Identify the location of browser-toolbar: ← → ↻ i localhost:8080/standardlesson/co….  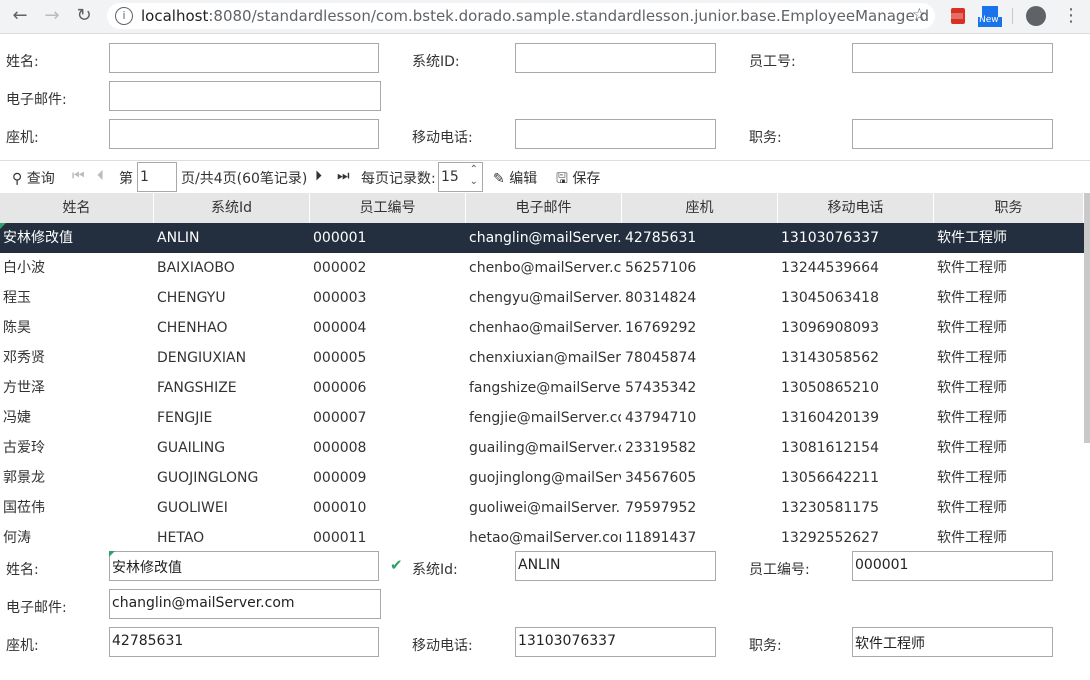
(545, 17).